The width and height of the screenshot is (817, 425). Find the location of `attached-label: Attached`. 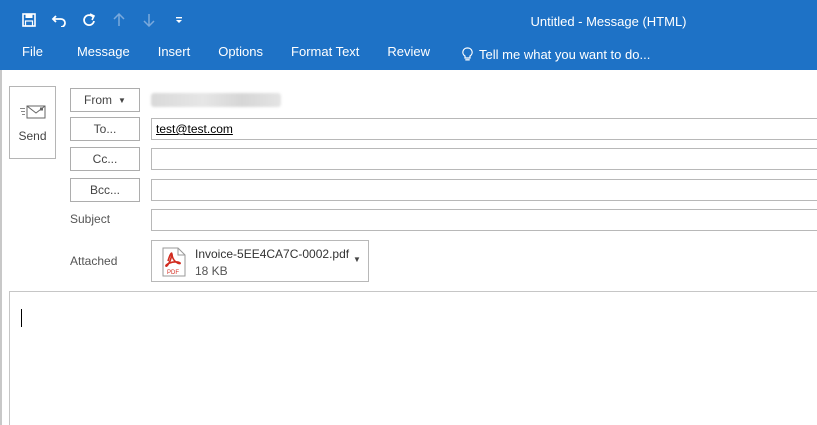

attached-label: Attached is located at coordinates (94, 261).